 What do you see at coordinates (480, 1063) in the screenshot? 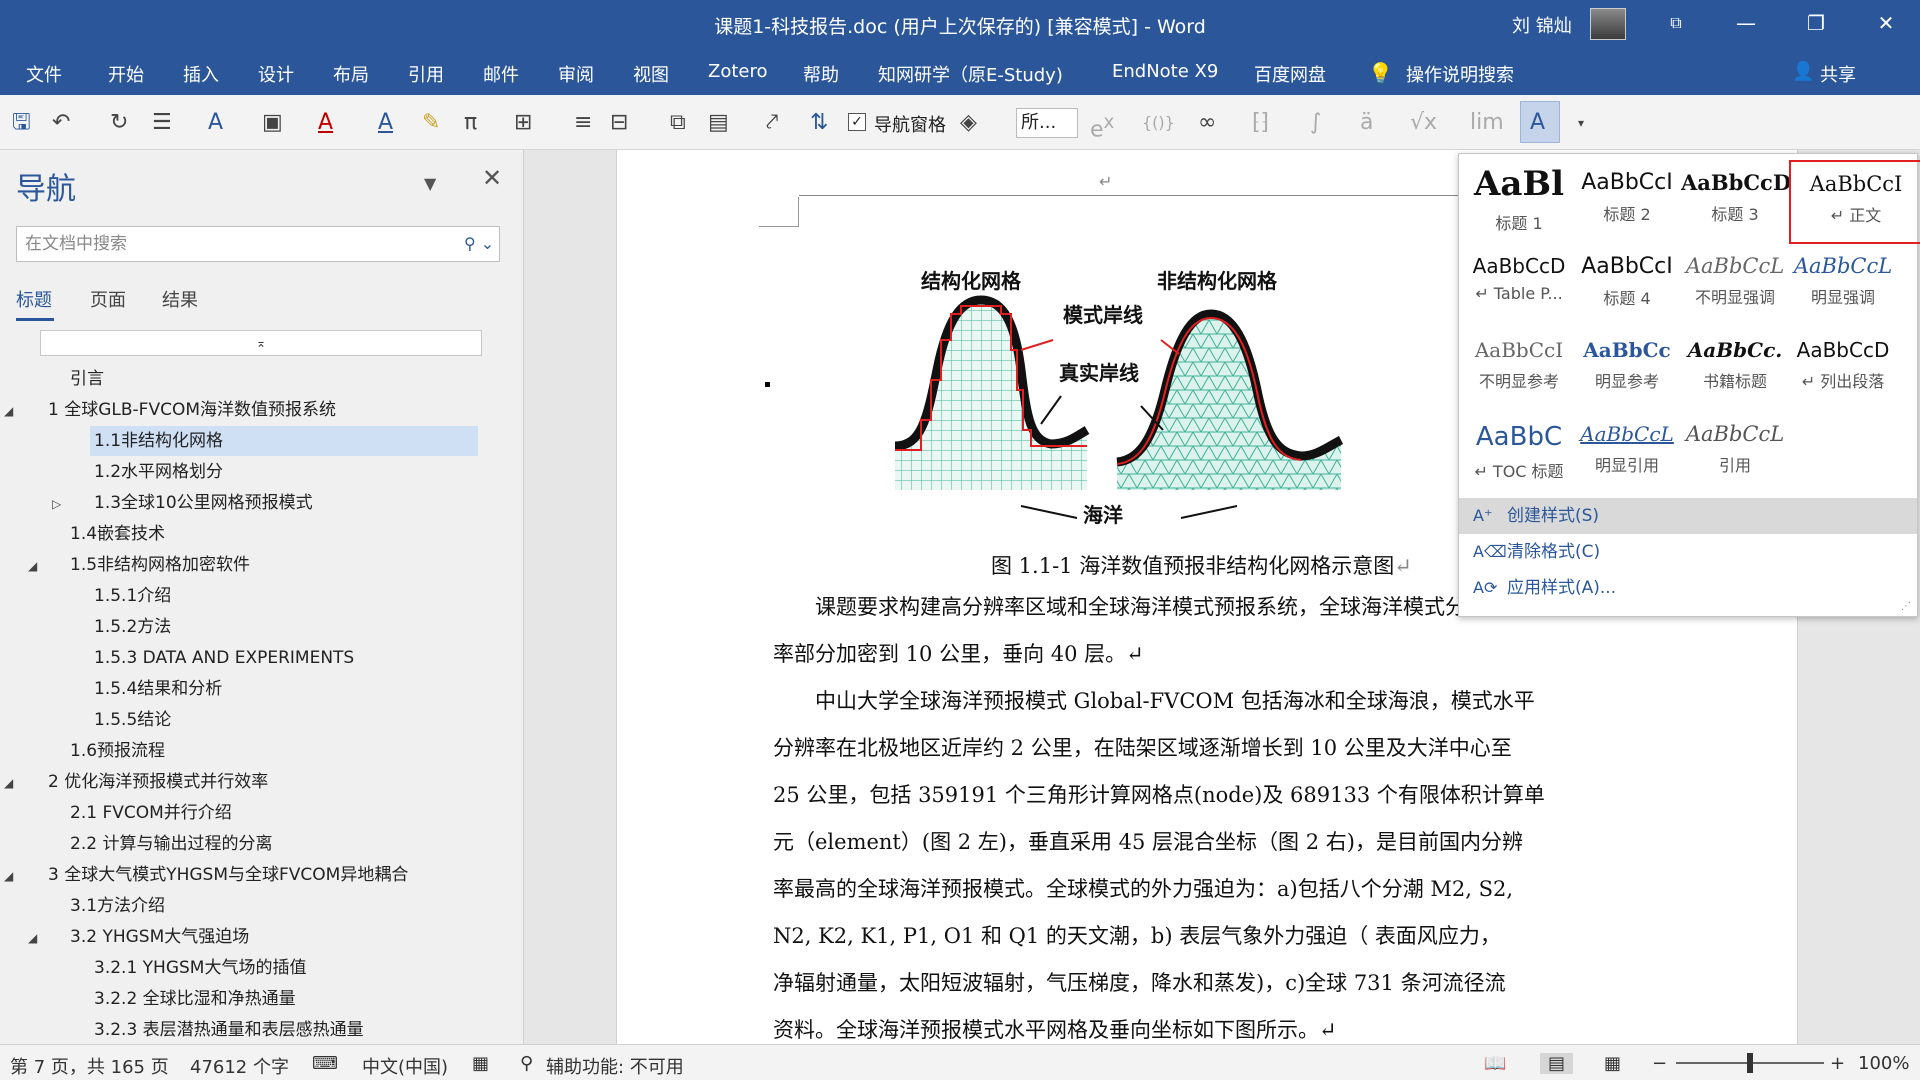
I see `macro-icon: ▦` at bounding box center [480, 1063].